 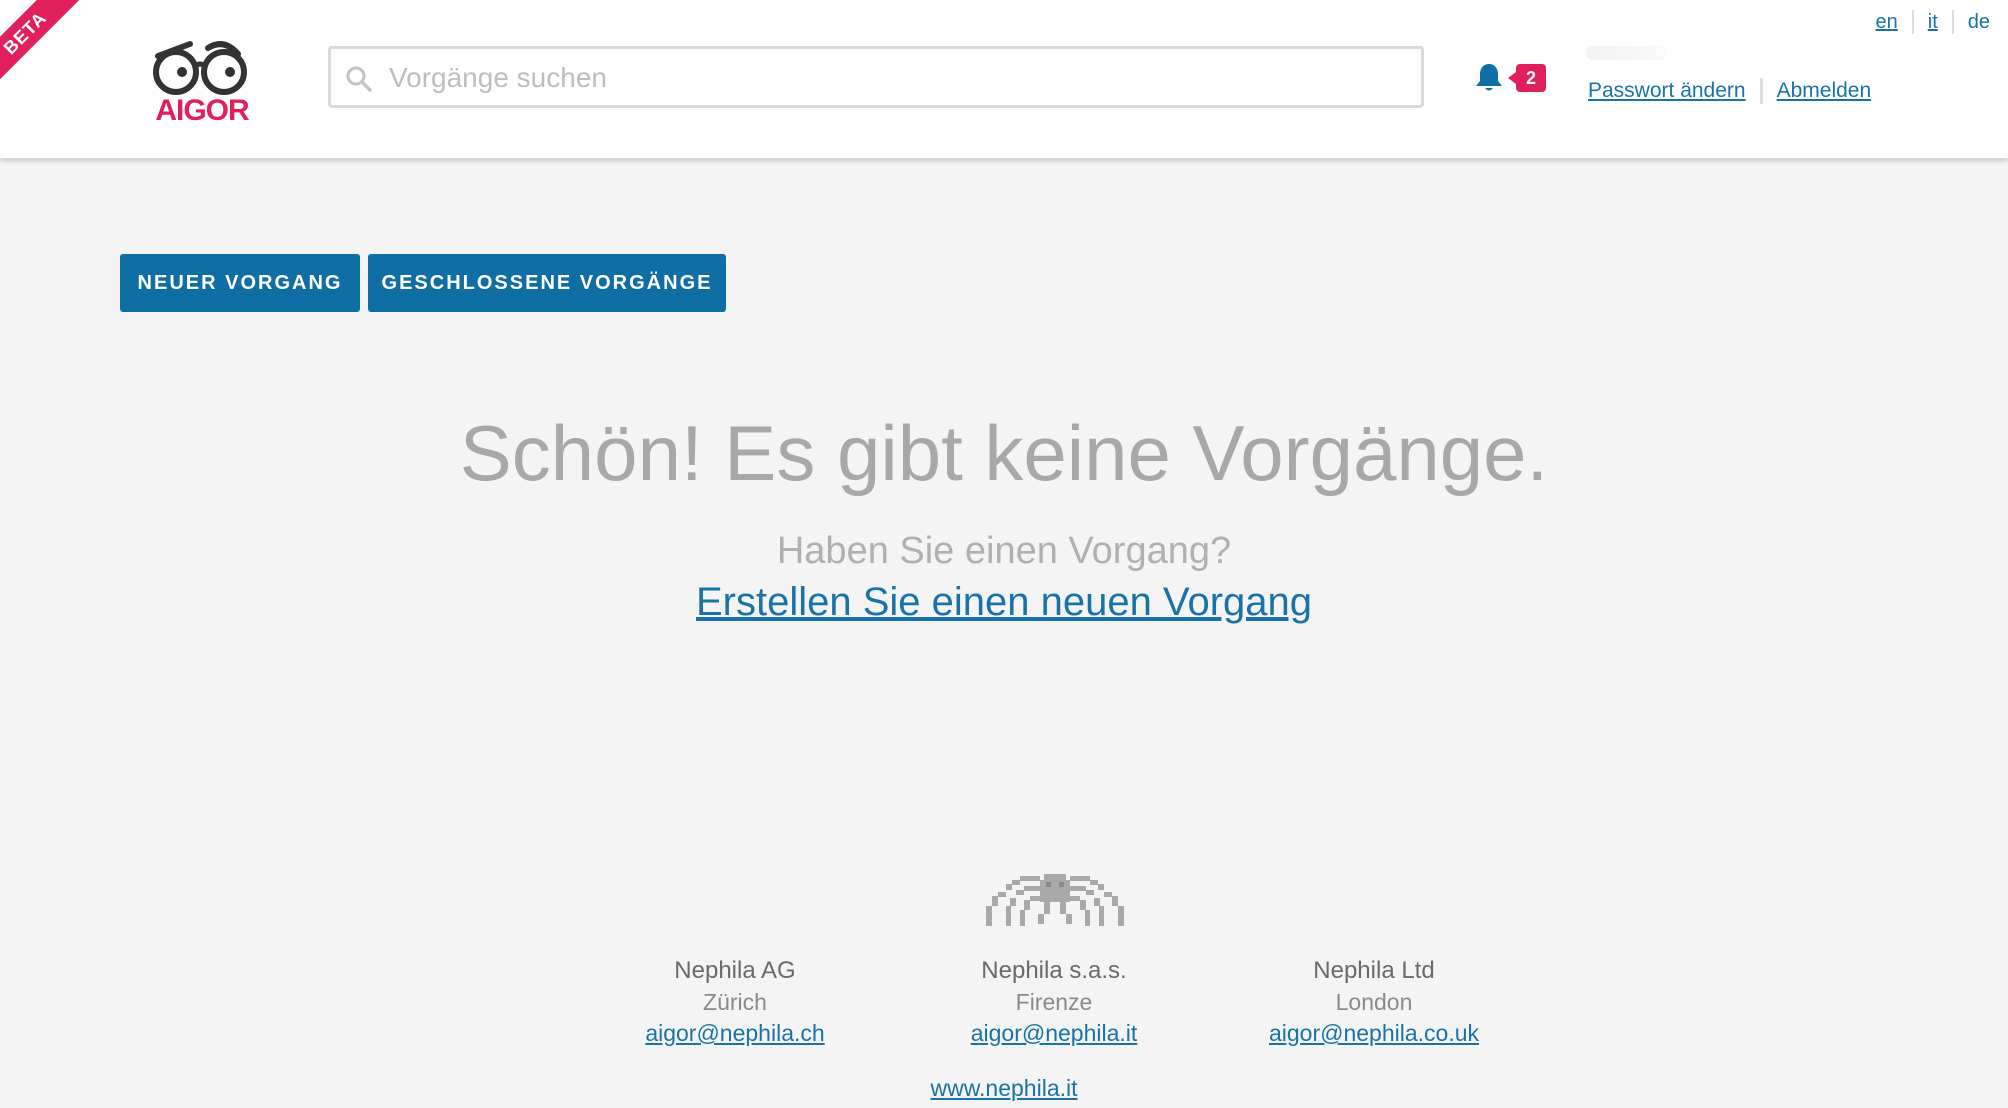 What do you see at coordinates (1374, 1033) in the screenshot?
I see `office-email-link: aigor@nephila.co.uk` at bounding box center [1374, 1033].